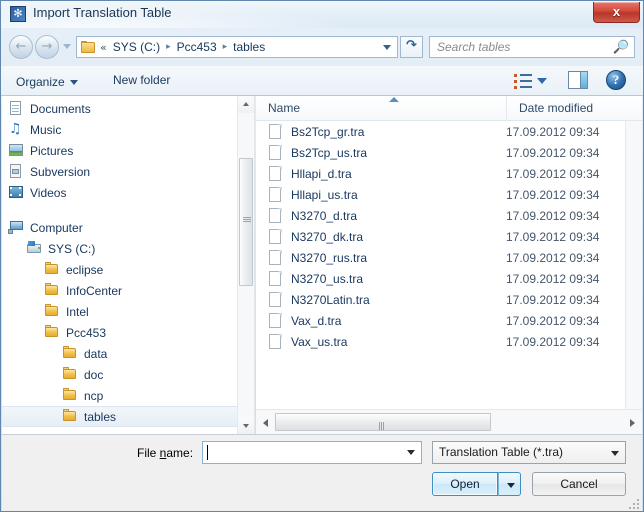 This screenshot has height=512, width=644. I want to click on nav-tree-item-label: Documents, so click(60, 108).